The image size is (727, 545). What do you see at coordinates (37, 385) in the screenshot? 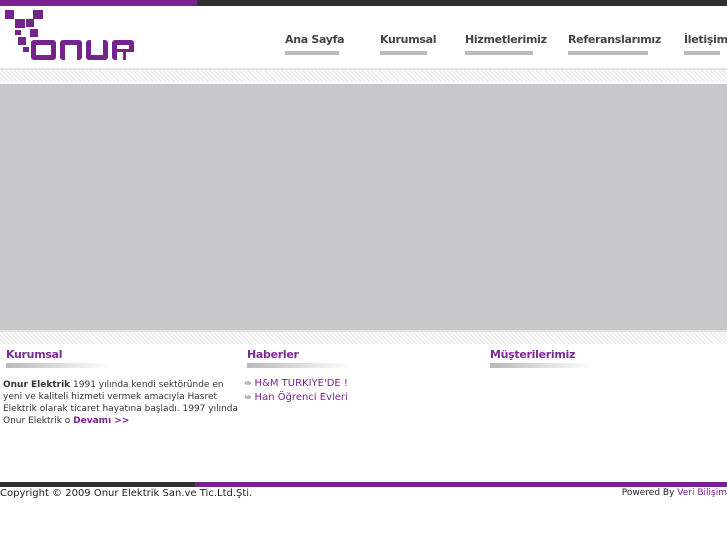
I see `company-name: Onur Elektrik` at bounding box center [37, 385].